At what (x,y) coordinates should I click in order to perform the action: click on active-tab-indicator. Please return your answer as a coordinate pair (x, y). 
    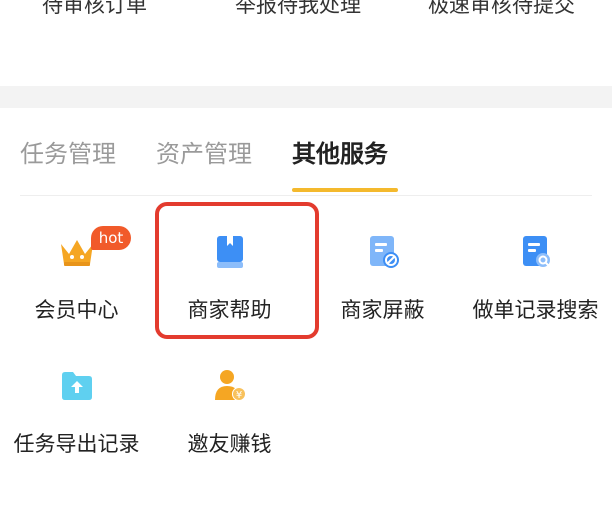
    Looking at the image, I should click on (345, 190).